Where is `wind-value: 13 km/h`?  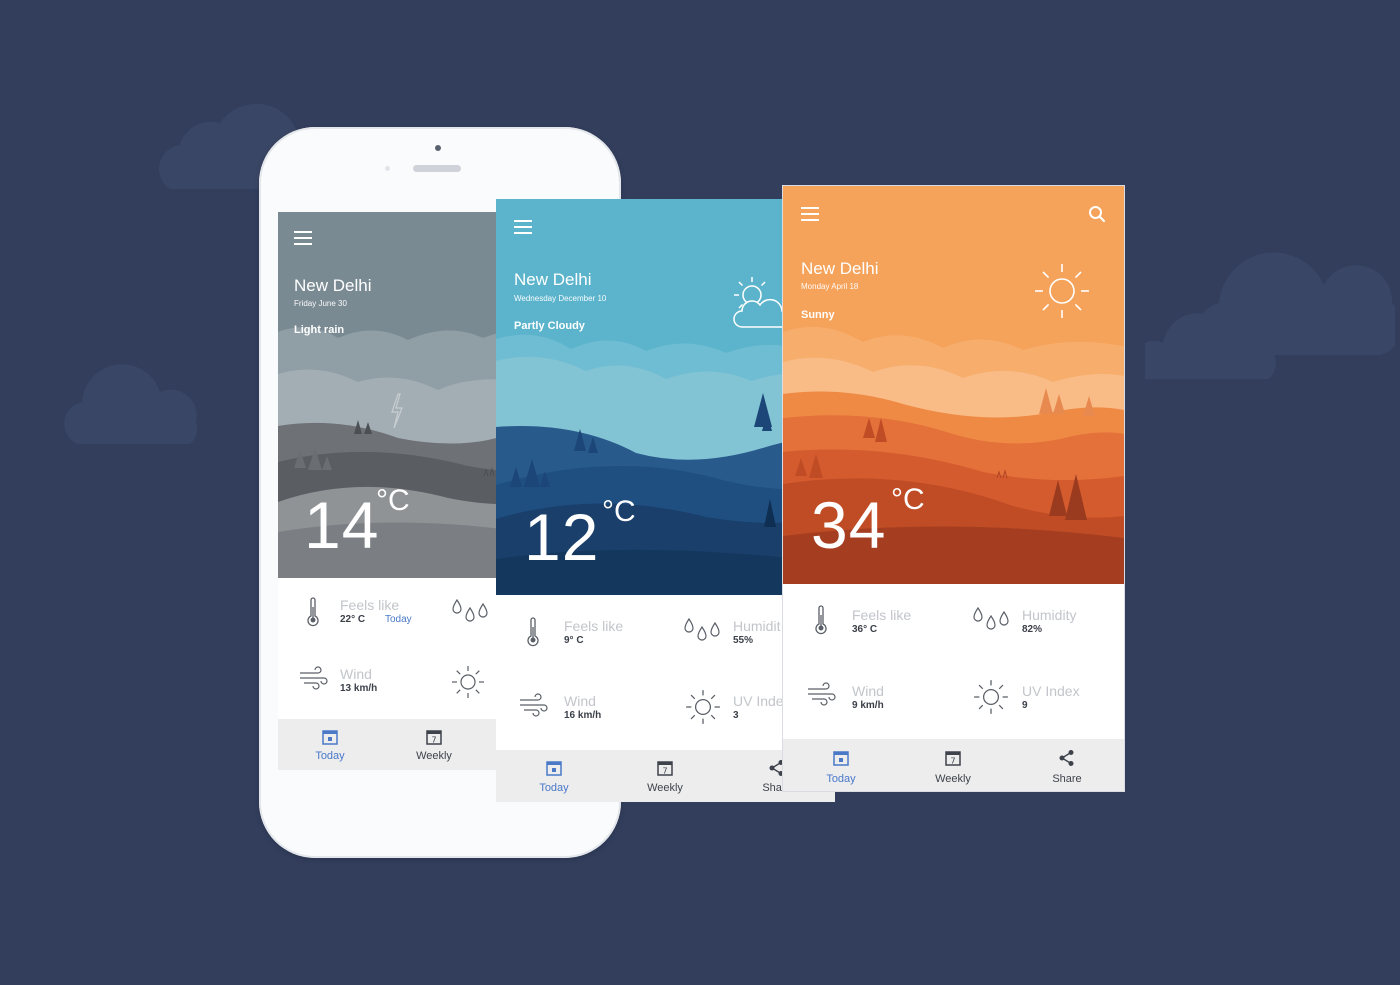 wind-value: 13 km/h is located at coordinates (359, 688).